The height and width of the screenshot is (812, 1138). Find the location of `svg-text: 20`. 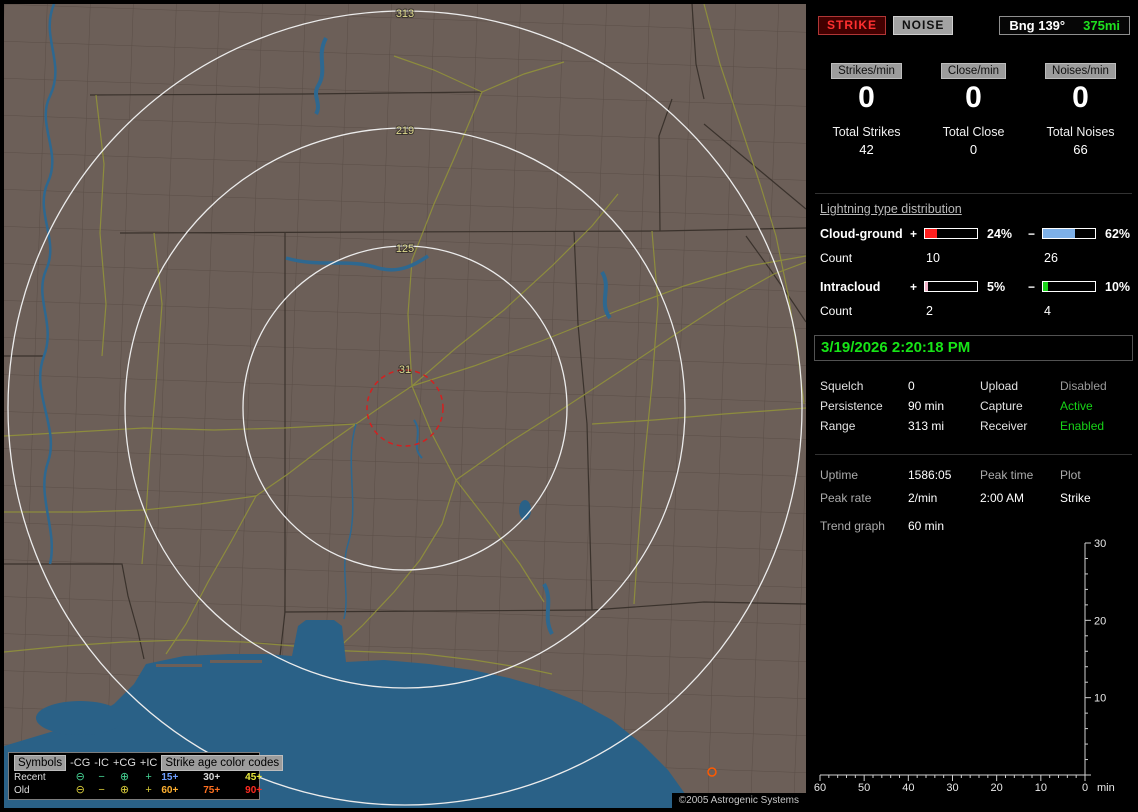

svg-text: 20 is located at coordinates (1100, 621).